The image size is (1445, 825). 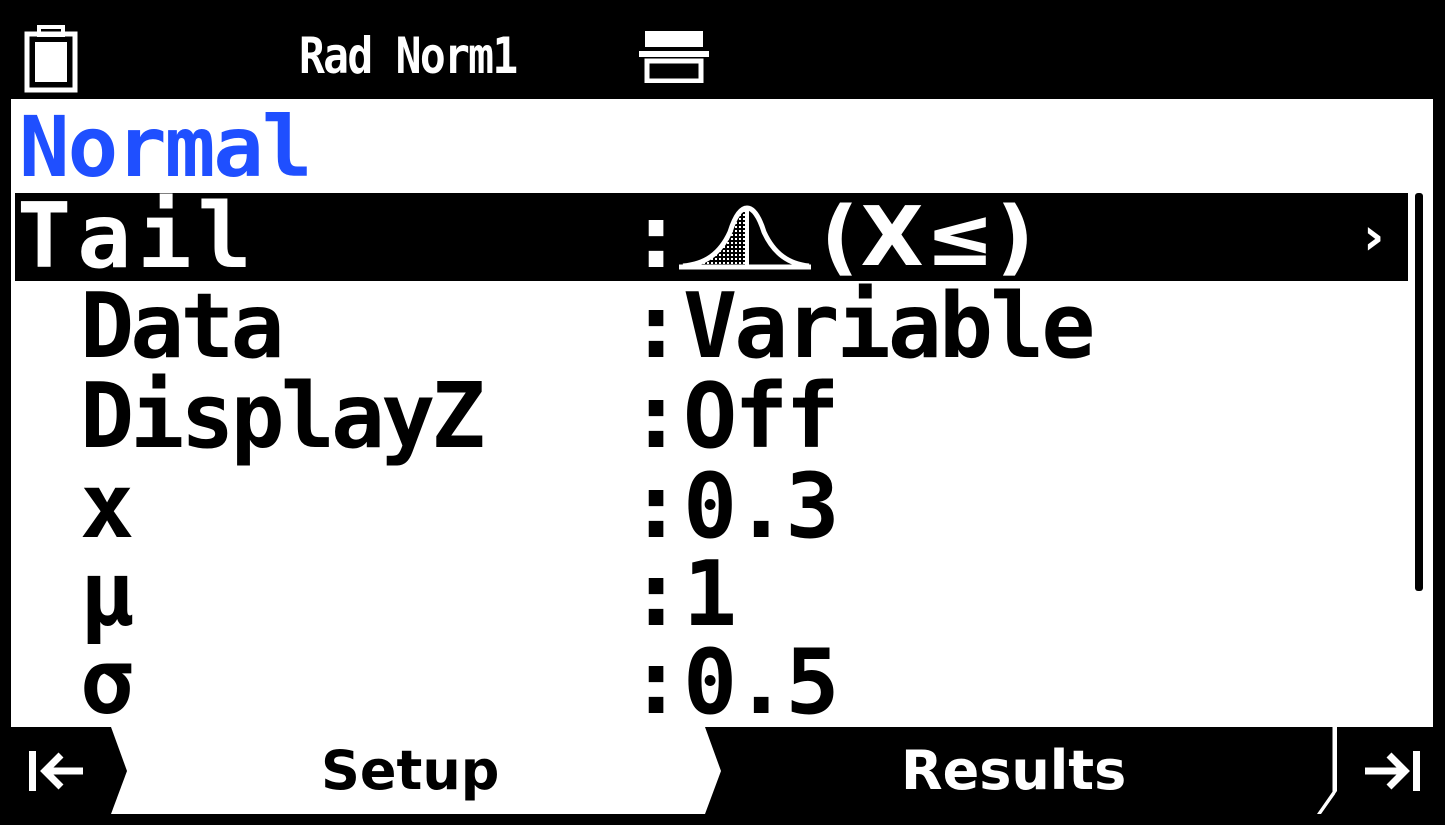 I want to click on setting-row-displayz: DisplayZ : Off, so click(x=711, y=416).